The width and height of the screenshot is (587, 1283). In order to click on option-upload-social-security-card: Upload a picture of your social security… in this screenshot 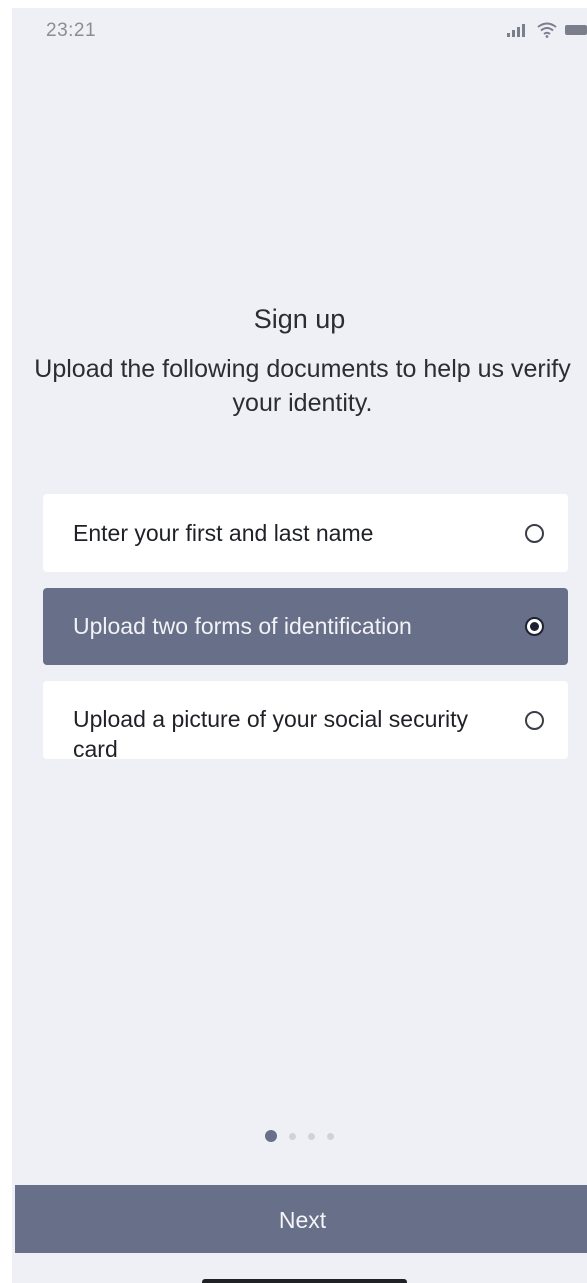, I will do `click(305, 721)`.